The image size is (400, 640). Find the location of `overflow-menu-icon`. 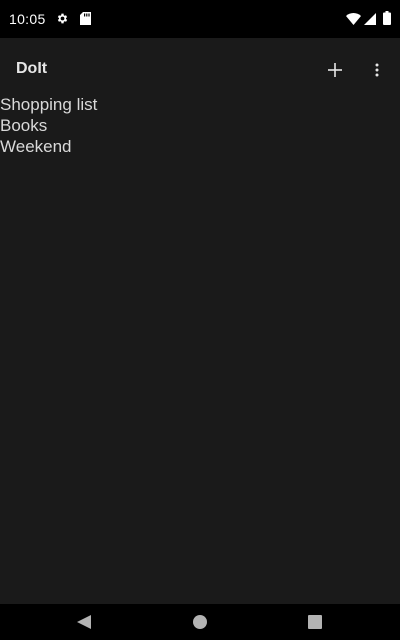

overflow-menu-icon is located at coordinates (377, 70).